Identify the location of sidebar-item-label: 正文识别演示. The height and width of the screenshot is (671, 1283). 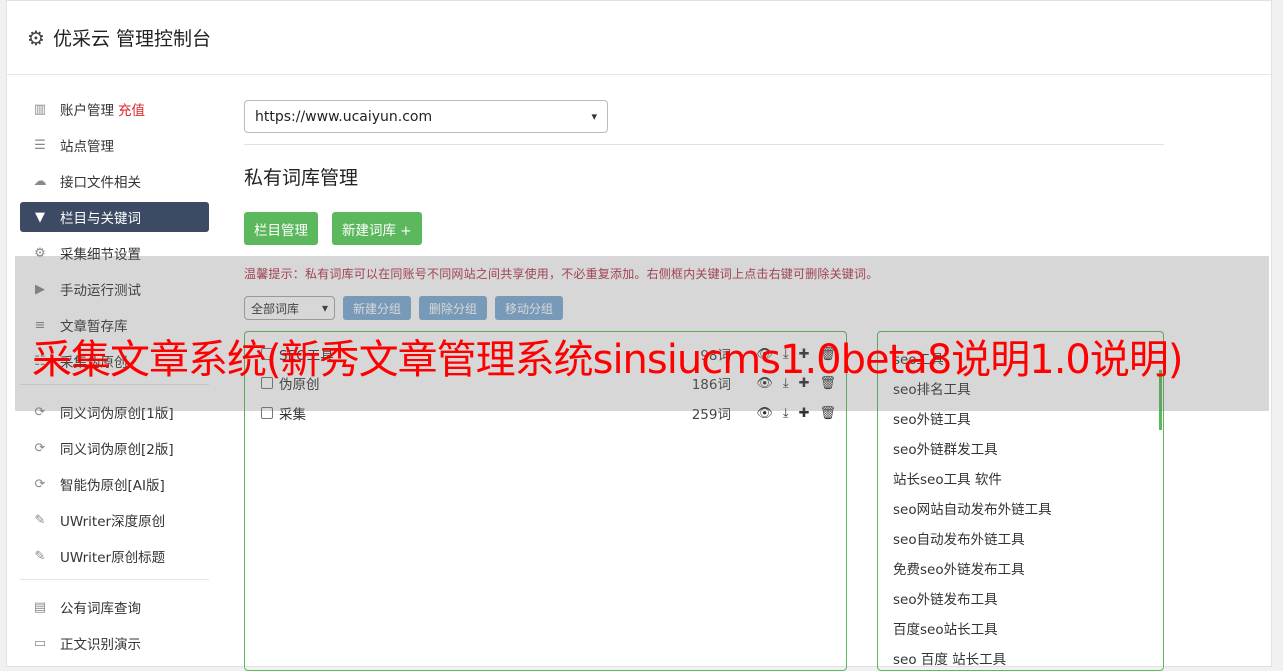
(100, 645).